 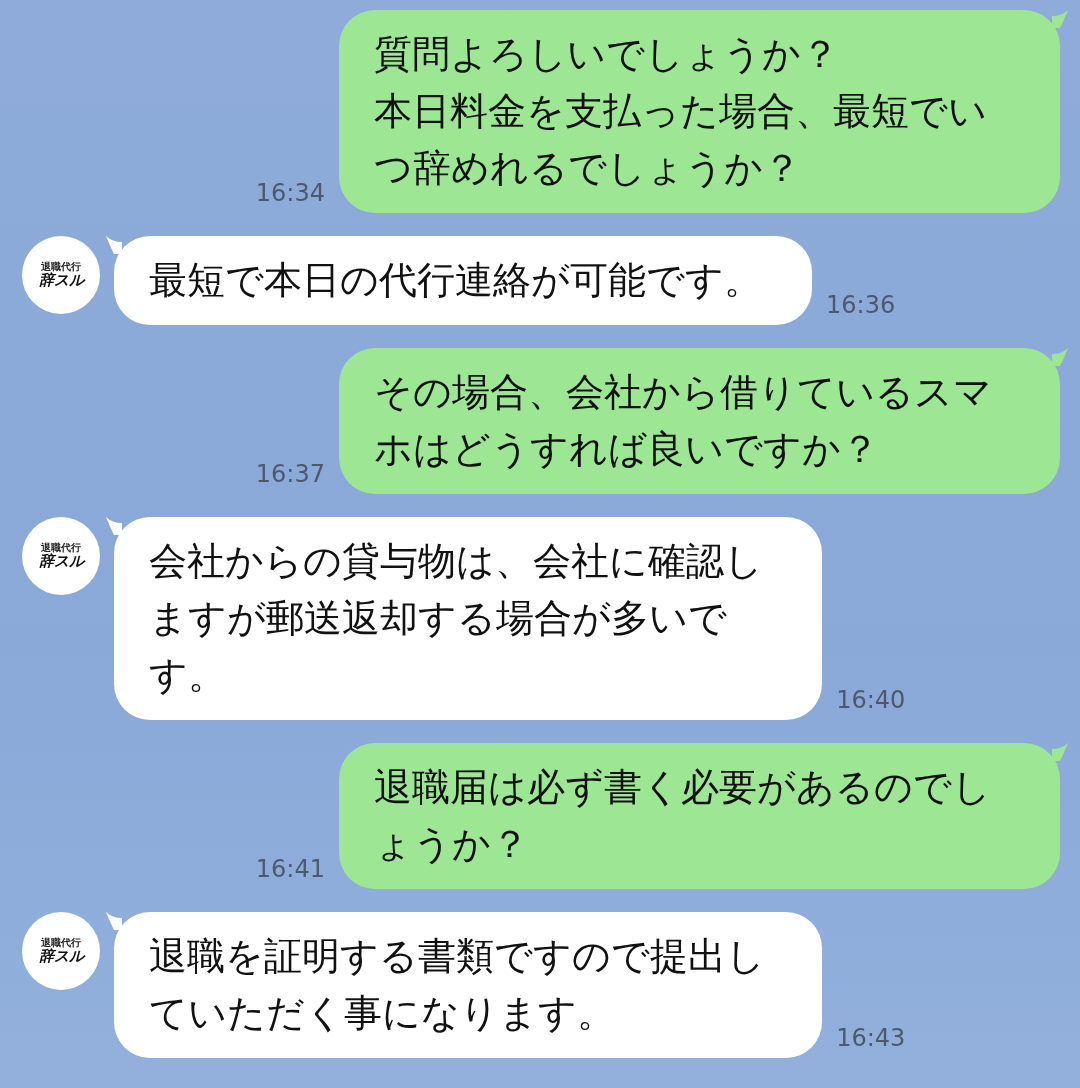 What do you see at coordinates (871, 700) in the screenshot?
I see `timestamp: 16:40` at bounding box center [871, 700].